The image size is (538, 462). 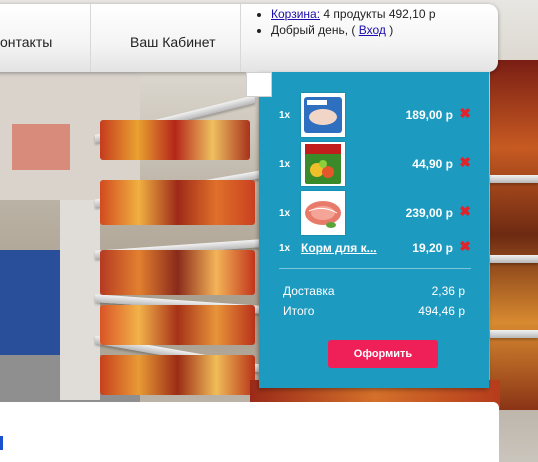 I want to click on cart-item-price: 44,90 р, so click(x=432, y=164).